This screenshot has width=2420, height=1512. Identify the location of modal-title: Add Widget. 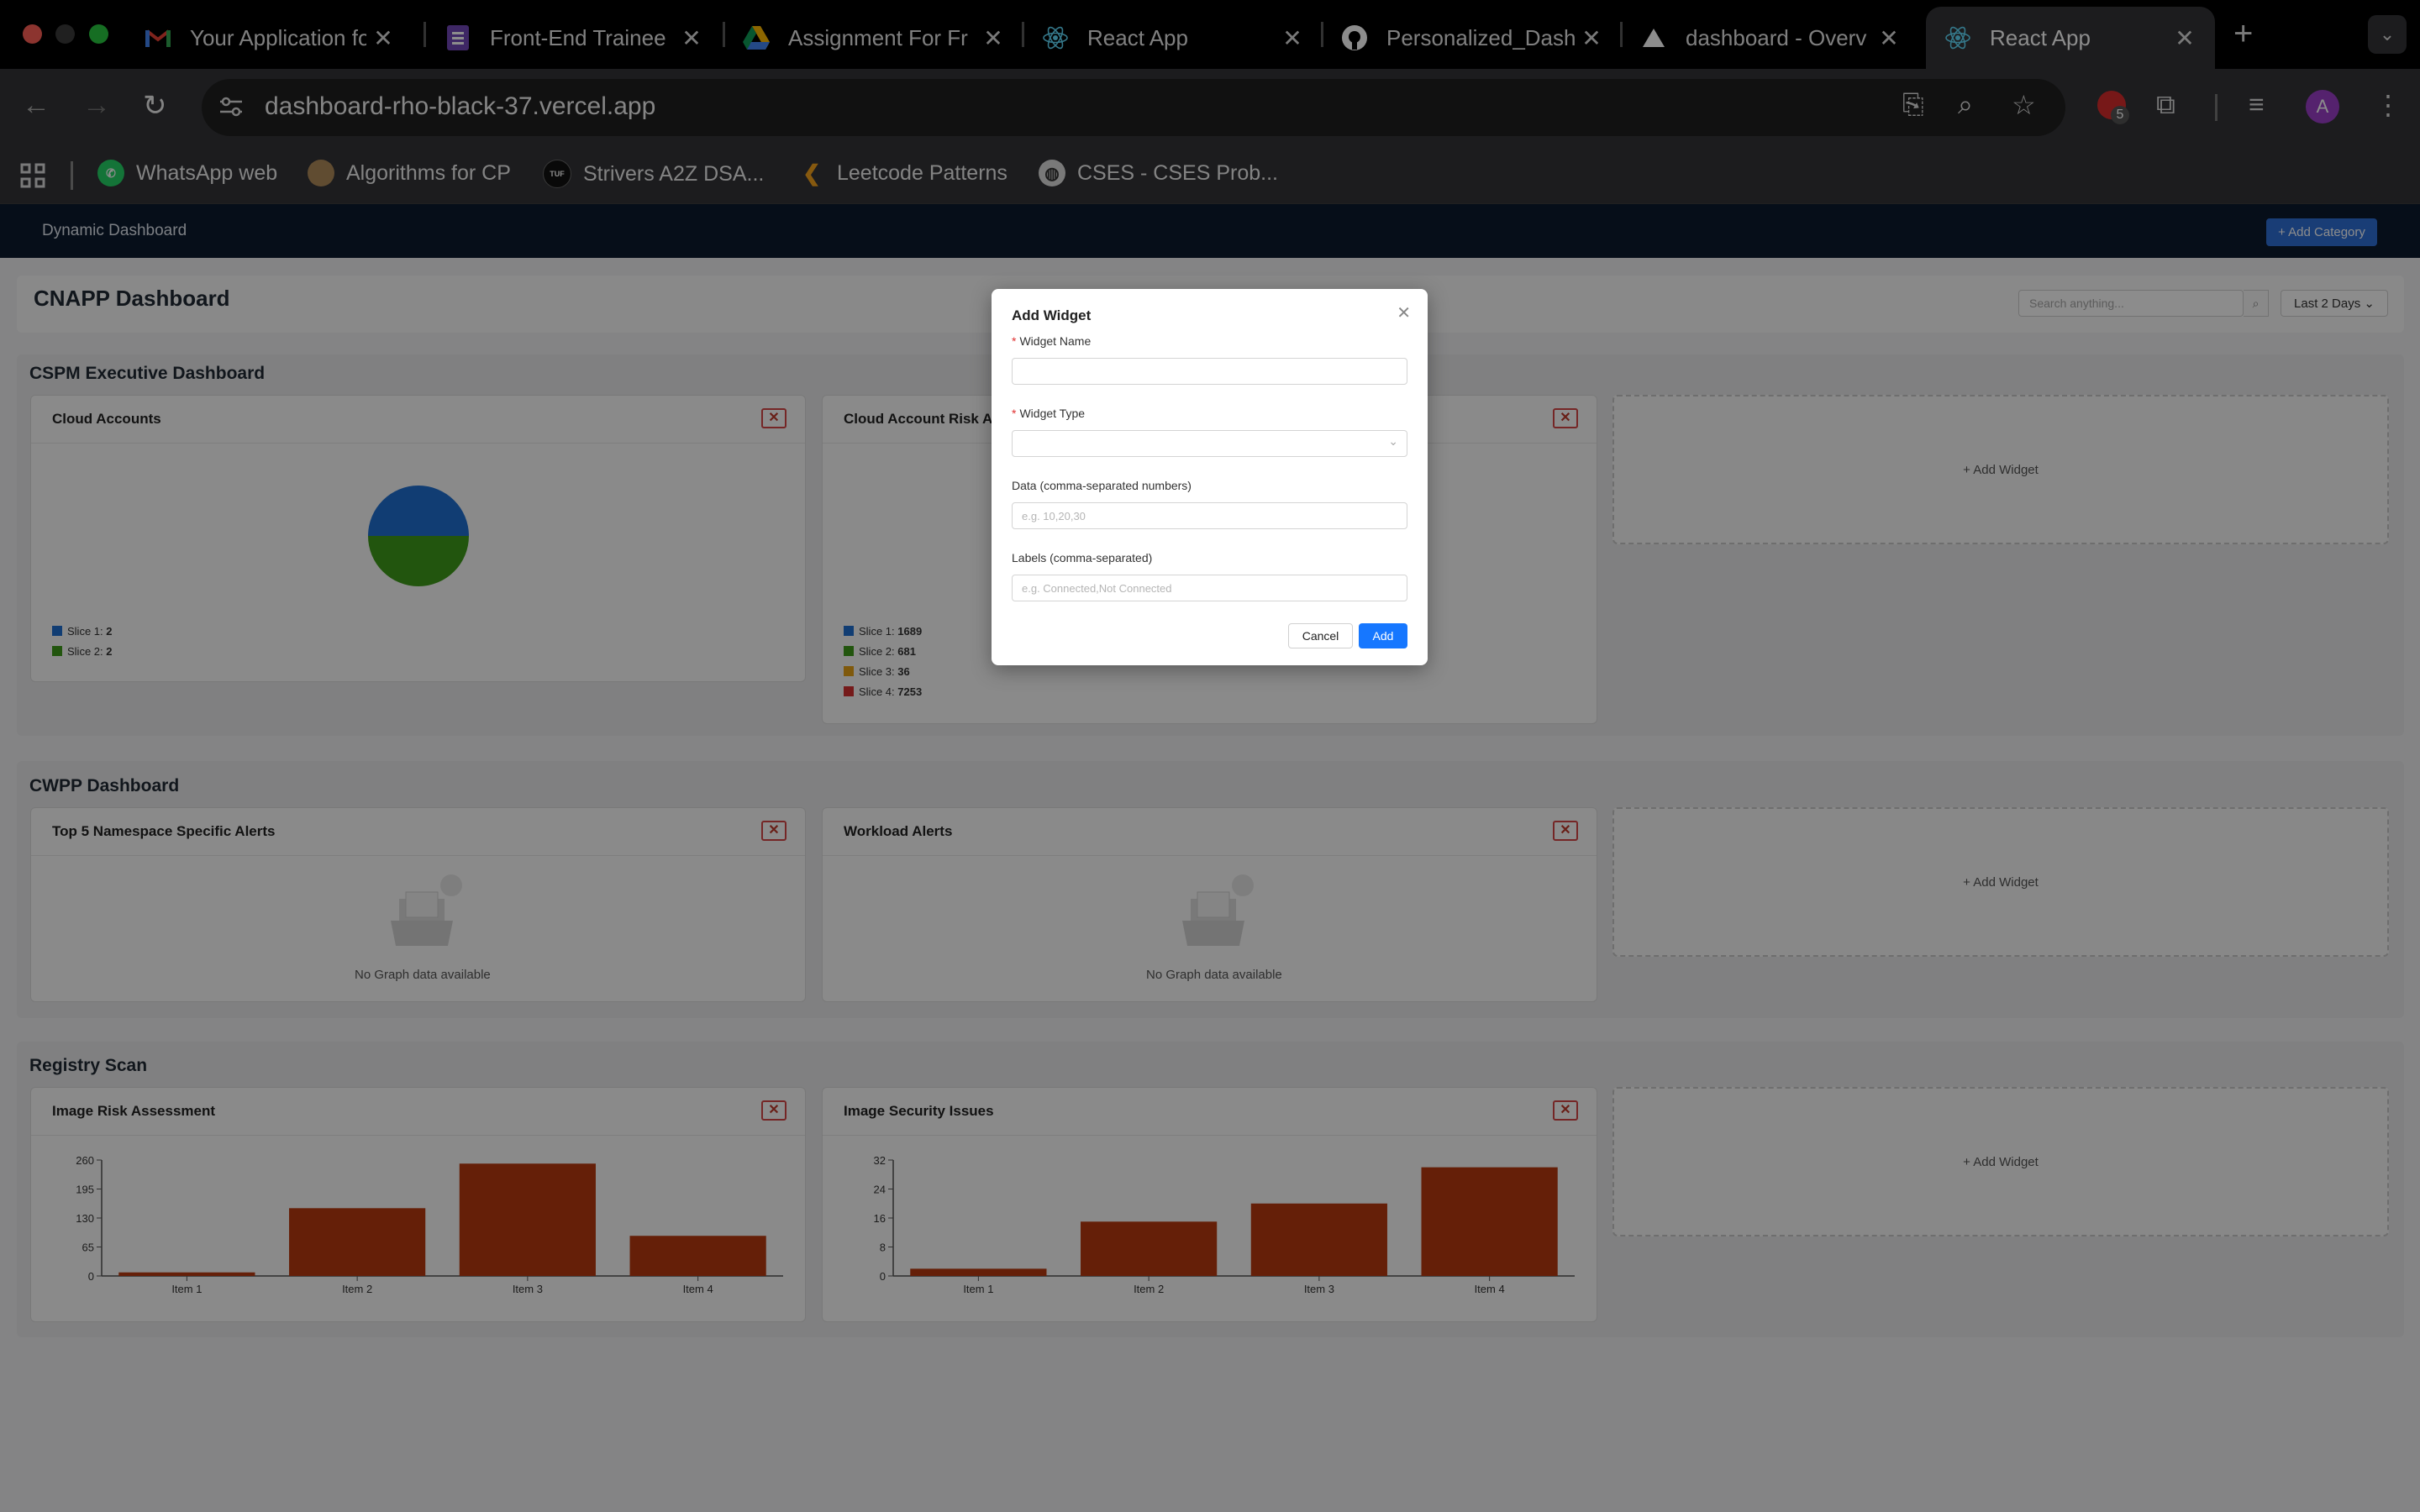
(1052, 315).